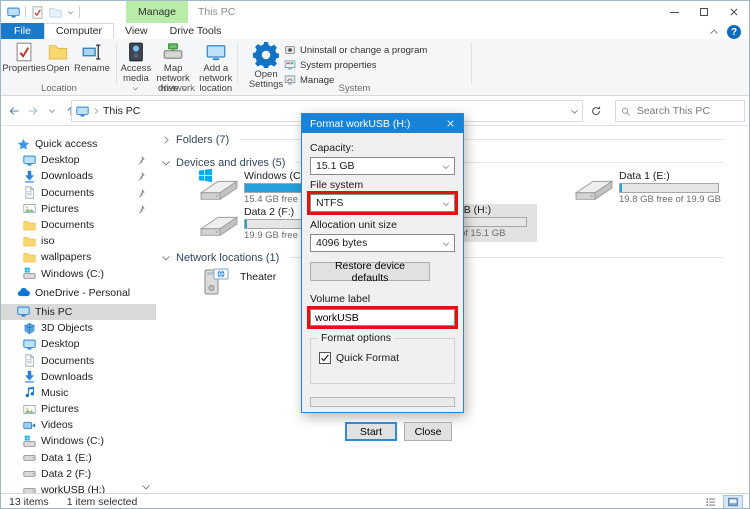 The width and height of the screenshot is (750, 509). I want to click on sidebar-item-iso: iso, so click(78, 241).